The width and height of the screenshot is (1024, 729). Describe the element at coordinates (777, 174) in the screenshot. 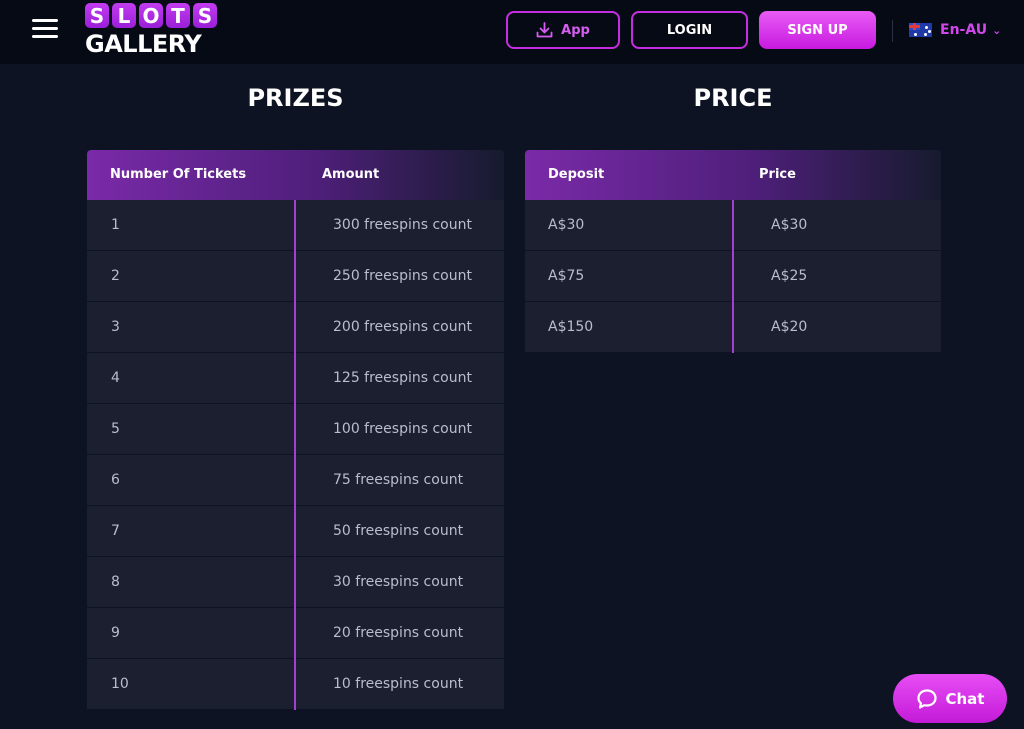

I see `column-header-price: Price` at that location.